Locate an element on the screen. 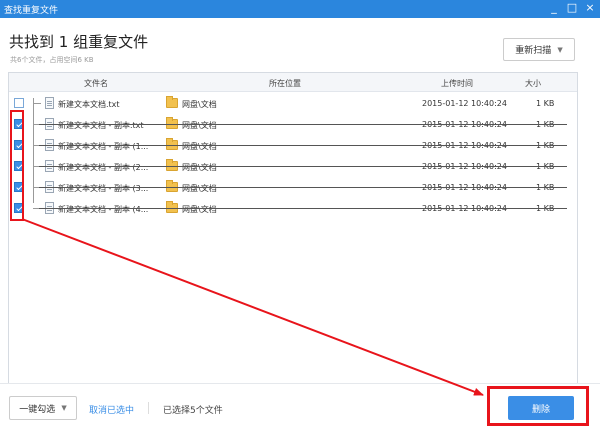 Image resolution: width=600 pixels, height=439 pixels. maximize-icon: □ is located at coordinates (572, 8).